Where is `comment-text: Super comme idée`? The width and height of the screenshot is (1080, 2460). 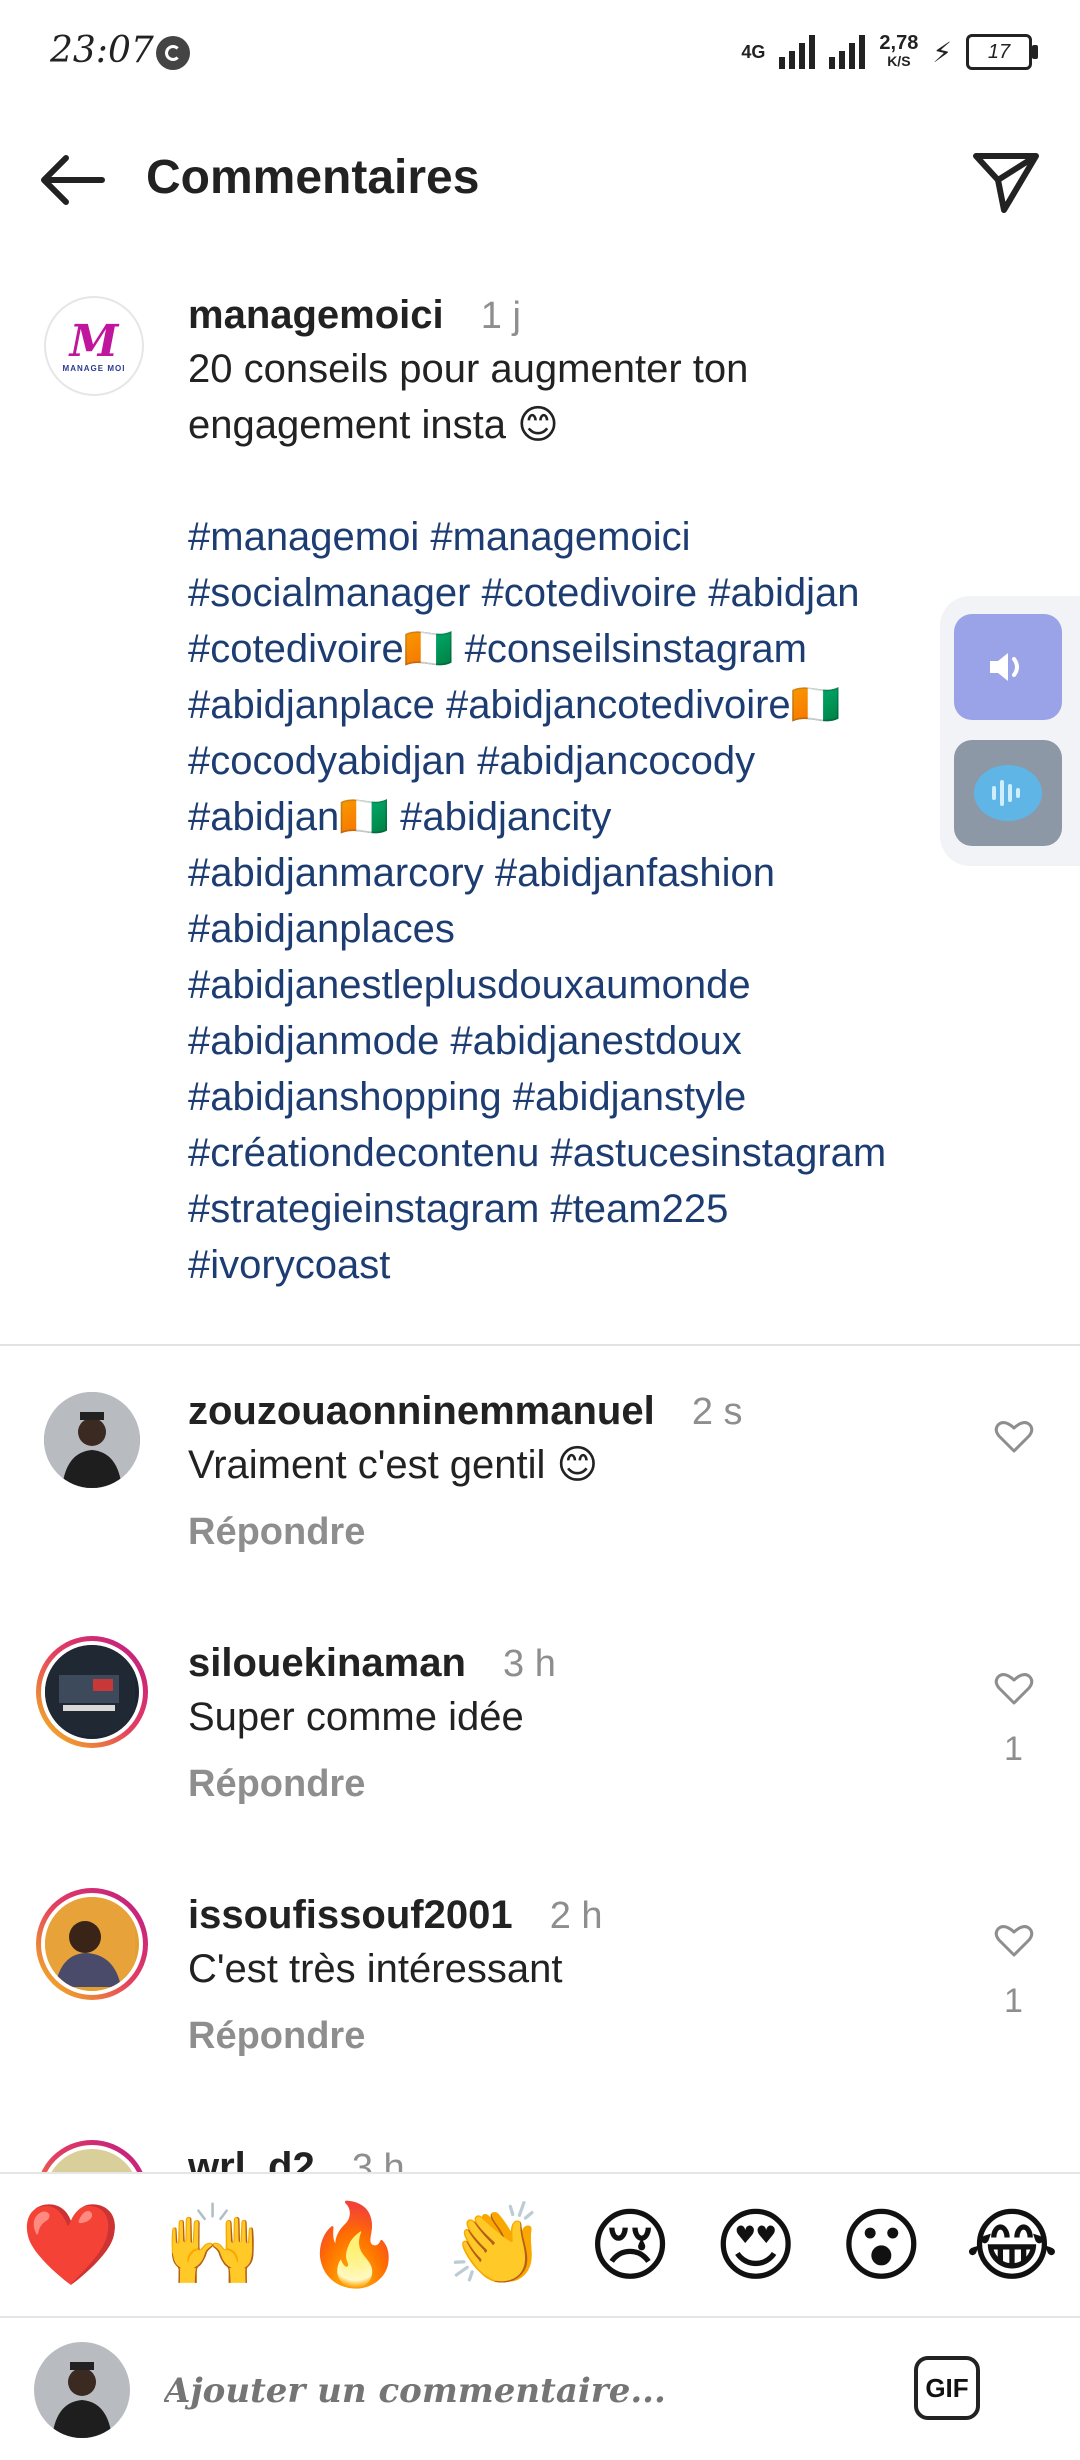
comment-text: Super comme idée is located at coordinates (356, 1717).